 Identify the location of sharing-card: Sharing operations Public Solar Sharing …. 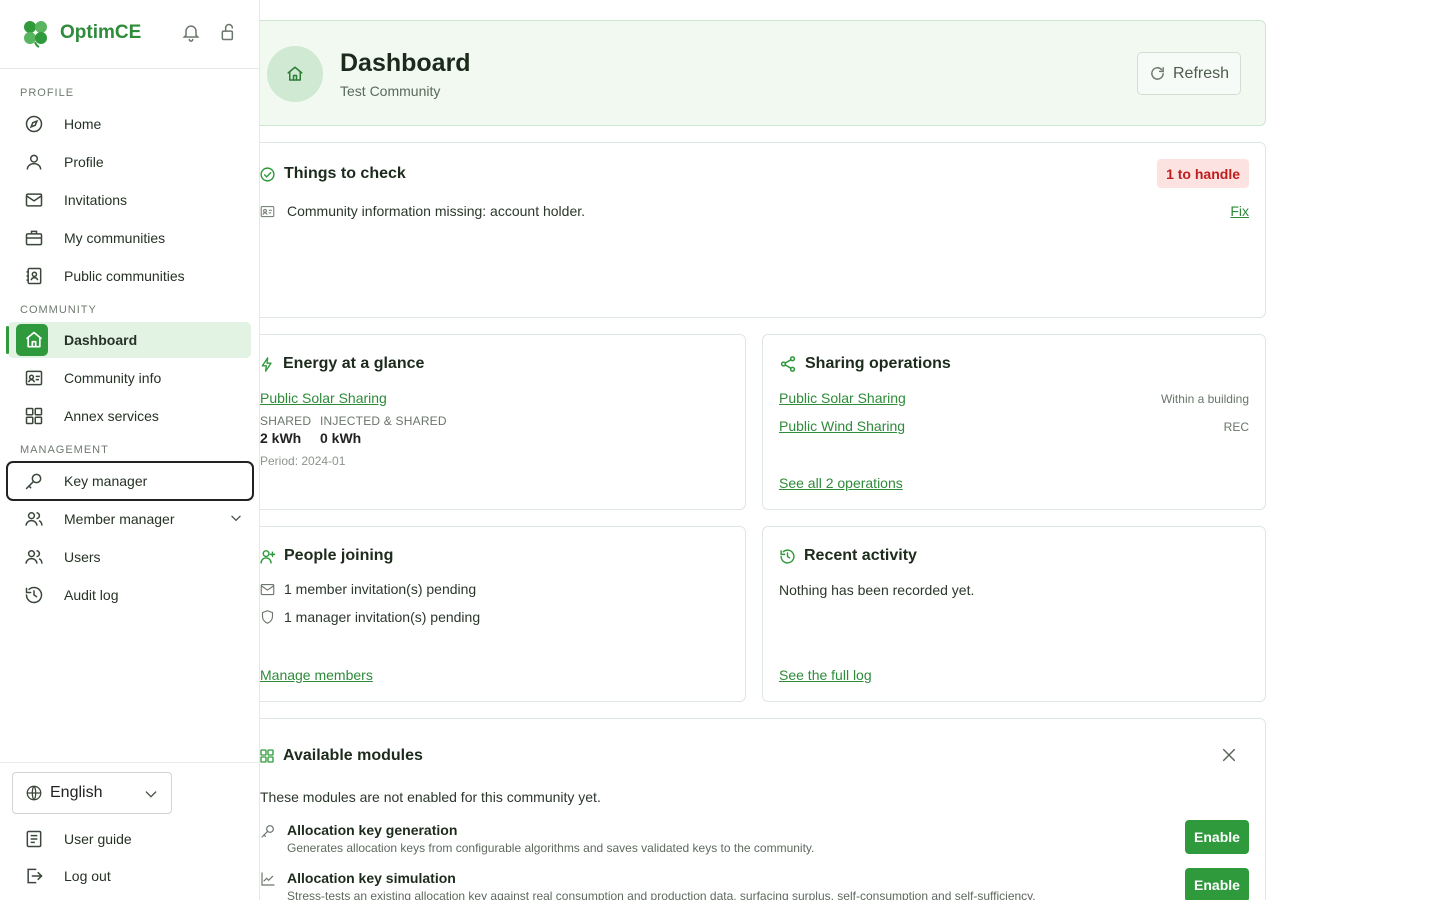
(1014, 422).